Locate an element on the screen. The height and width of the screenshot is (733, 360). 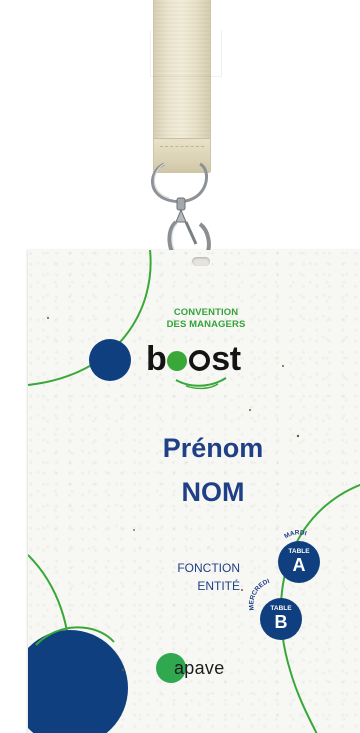
lanyard-stitch is located at coordinates (182, 146).